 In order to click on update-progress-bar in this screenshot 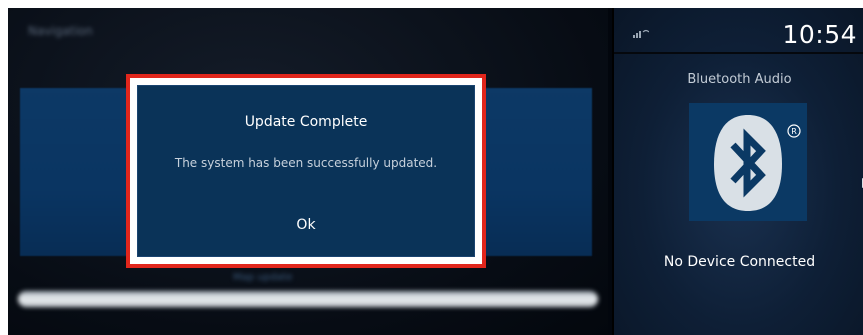, I will do `click(308, 299)`.